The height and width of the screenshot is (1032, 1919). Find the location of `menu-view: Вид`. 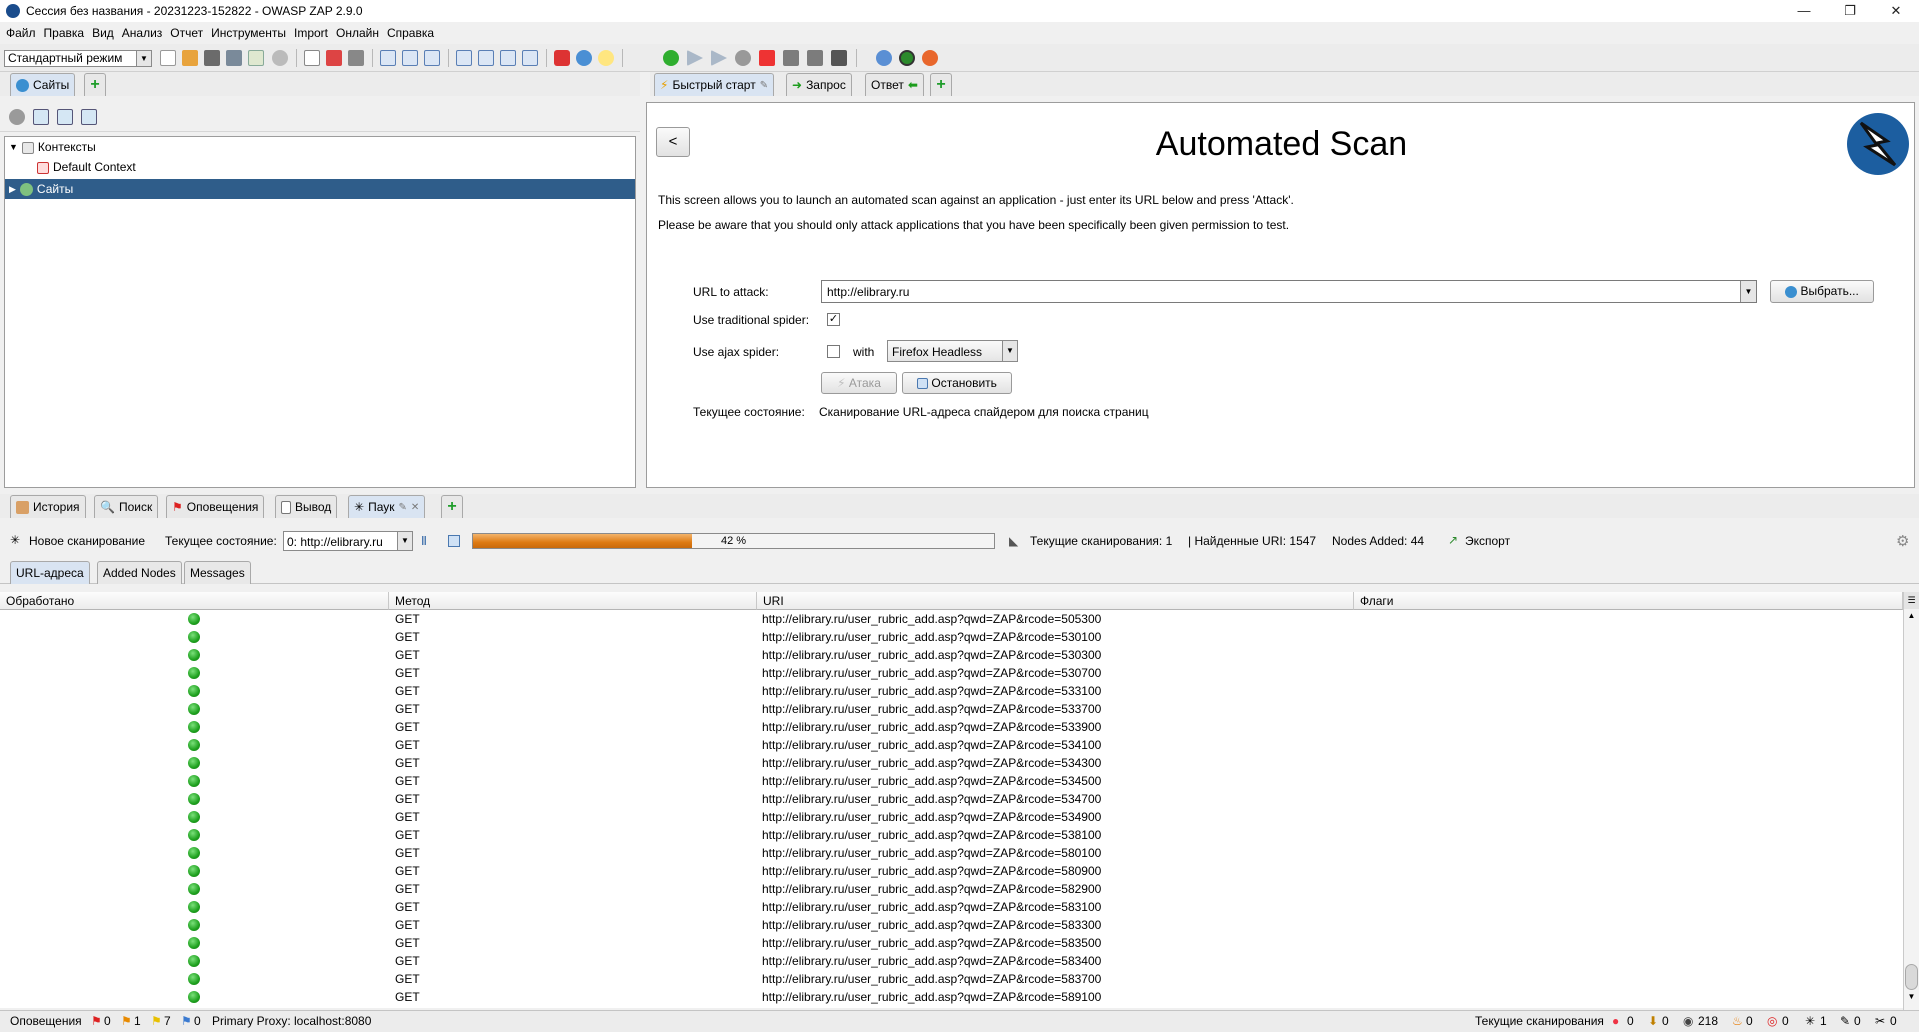

menu-view: Вид is located at coordinates (103, 33).